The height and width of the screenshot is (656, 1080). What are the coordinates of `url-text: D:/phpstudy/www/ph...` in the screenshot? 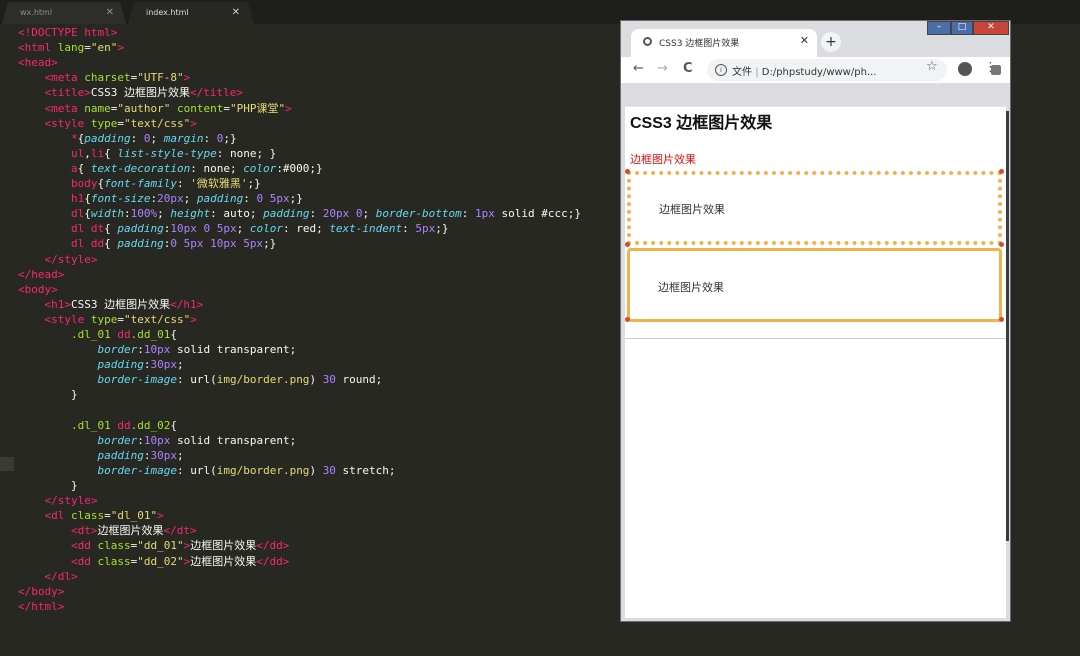 It's located at (819, 72).